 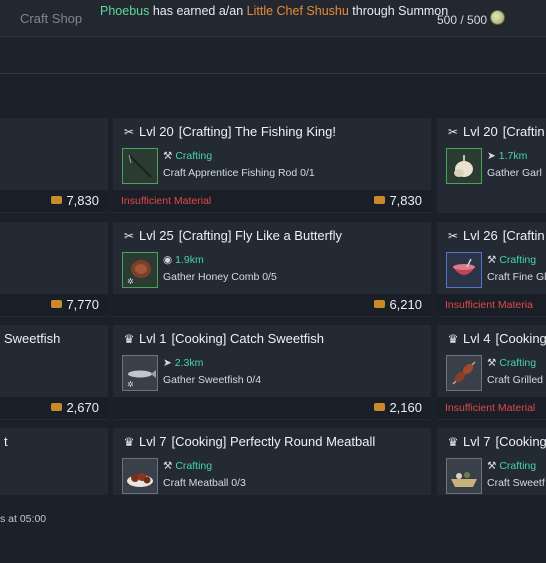 I want to click on quest-card: ✂ Lvl 20 [Craftin ➤ 1.7km Gather Garl, so click(x=491, y=165).